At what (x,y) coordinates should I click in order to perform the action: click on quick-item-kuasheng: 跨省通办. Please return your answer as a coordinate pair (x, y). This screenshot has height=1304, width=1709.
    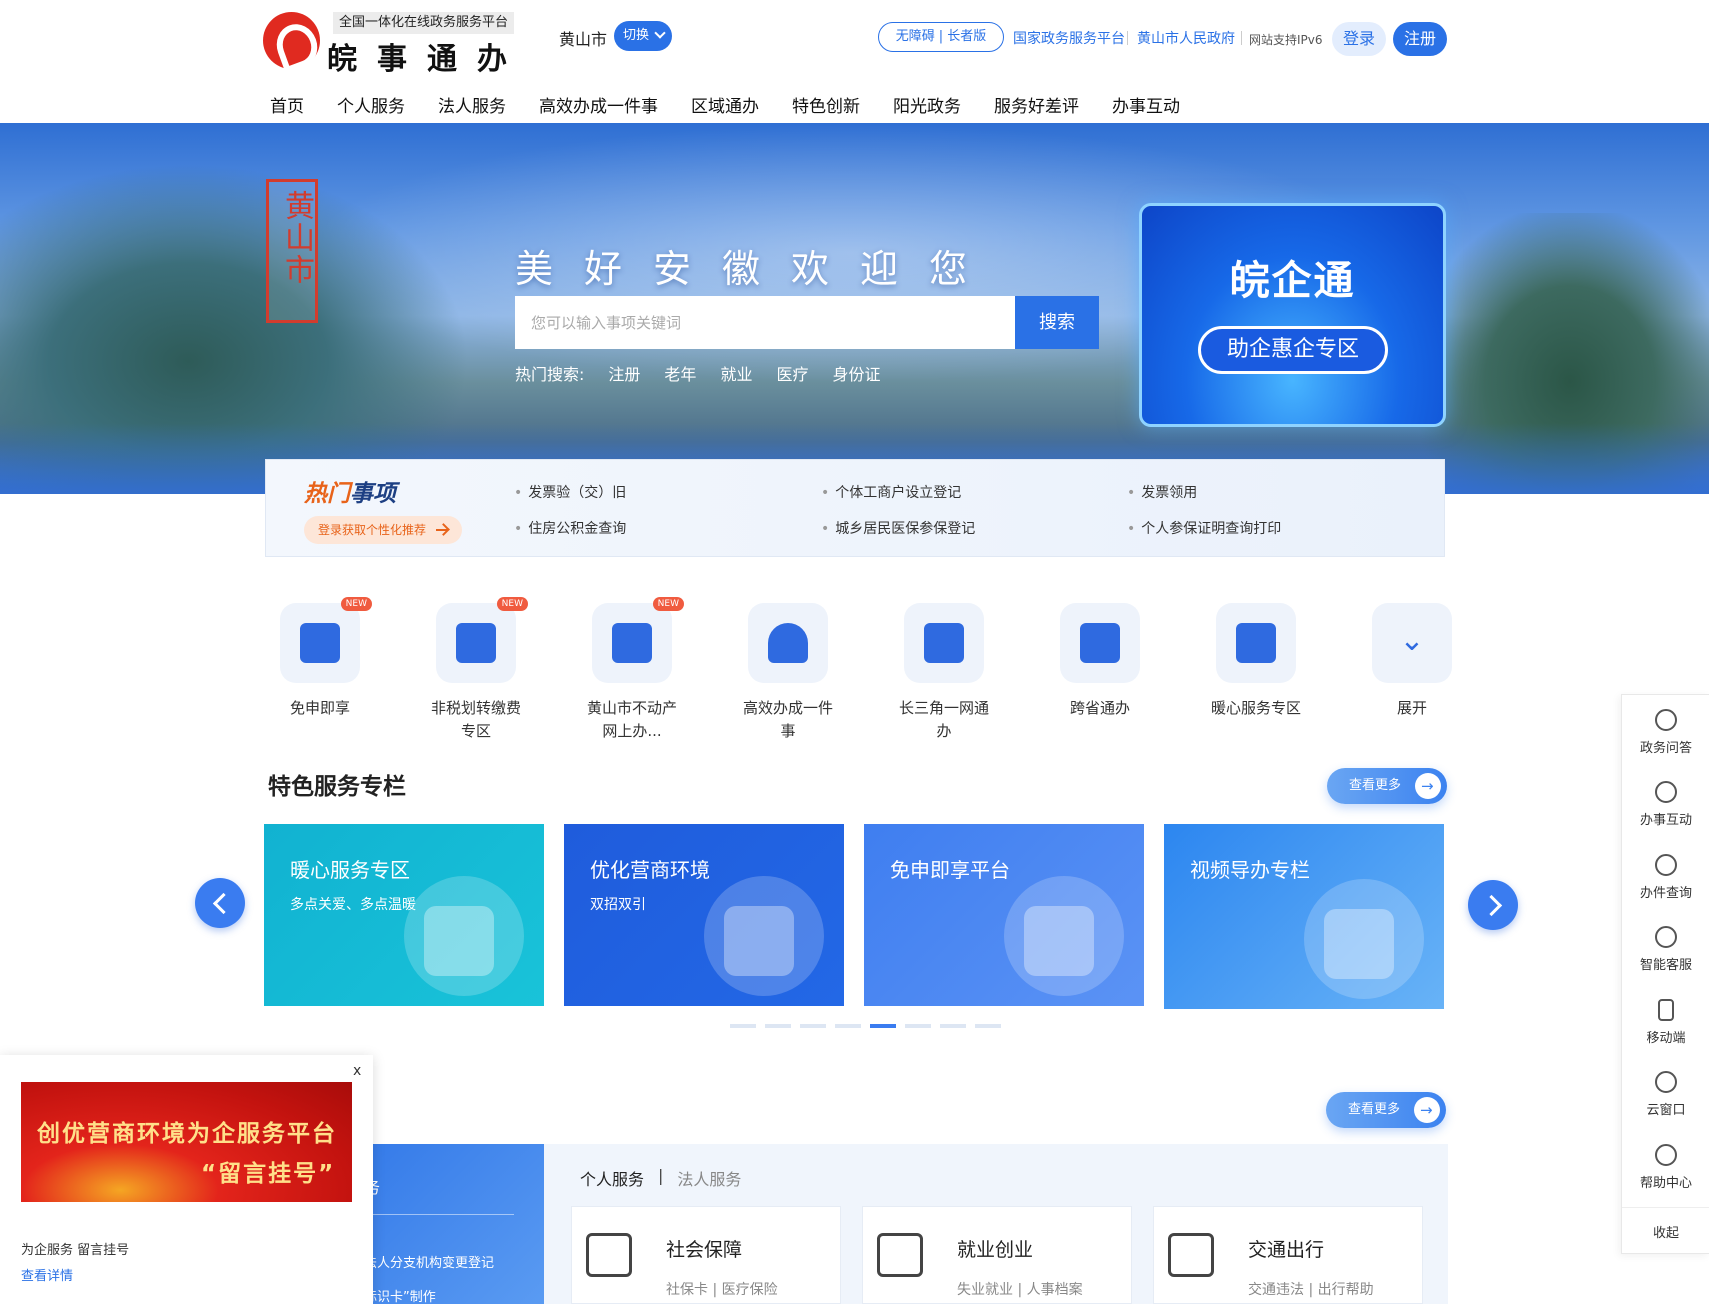
    Looking at the image, I should click on (1100, 661).